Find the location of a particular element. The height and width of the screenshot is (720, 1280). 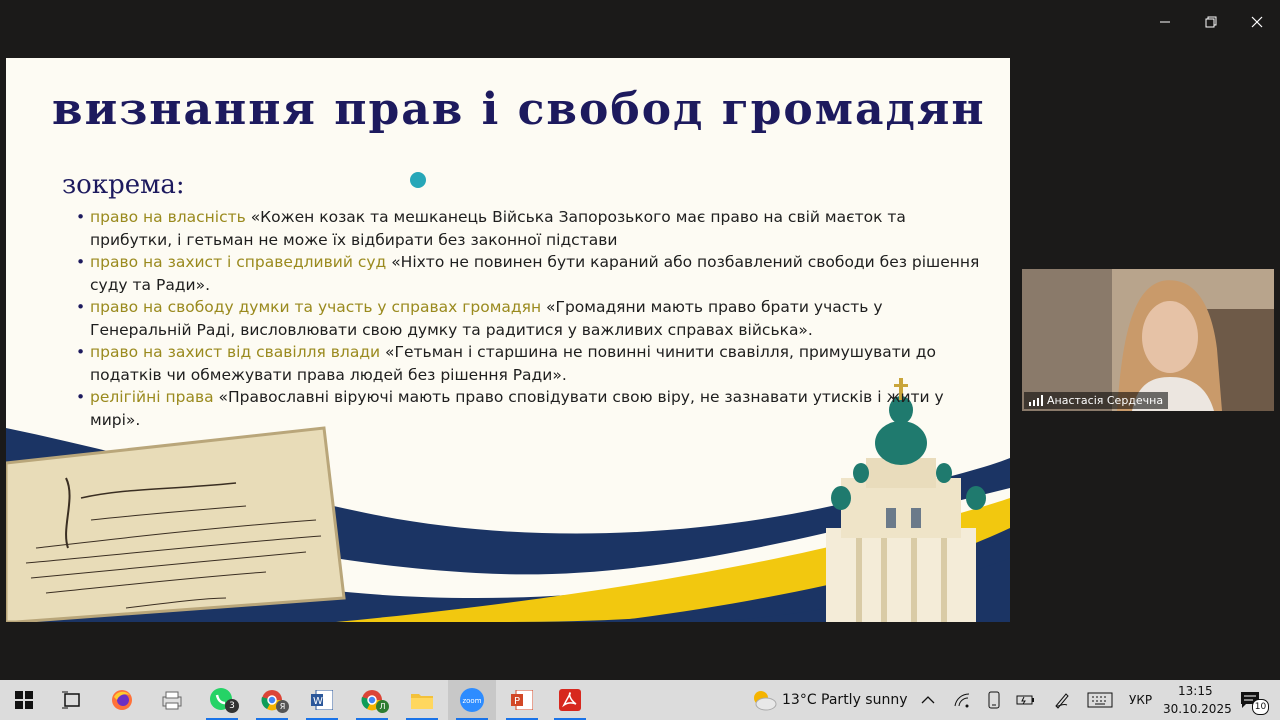

zoom-button: zoom is located at coordinates (472, 700).